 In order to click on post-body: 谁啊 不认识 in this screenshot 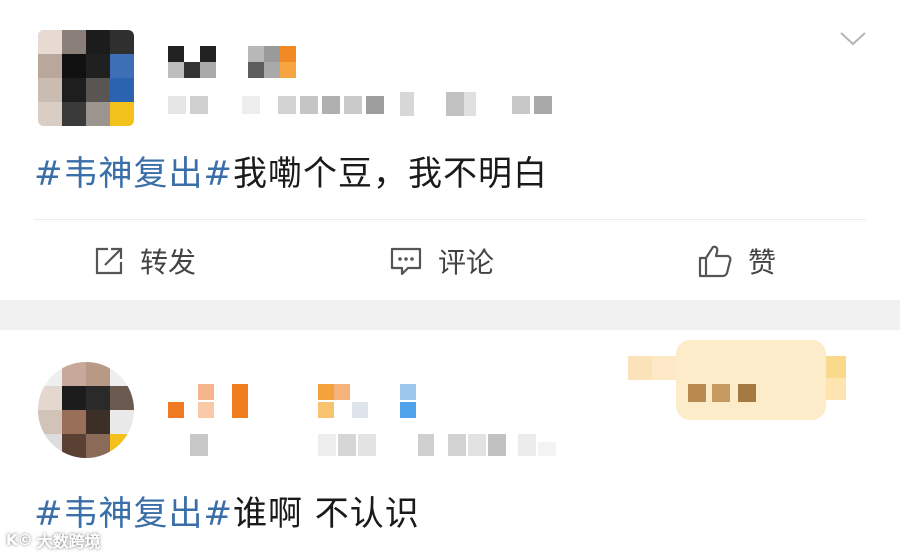, I will do `click(326, 514)`.